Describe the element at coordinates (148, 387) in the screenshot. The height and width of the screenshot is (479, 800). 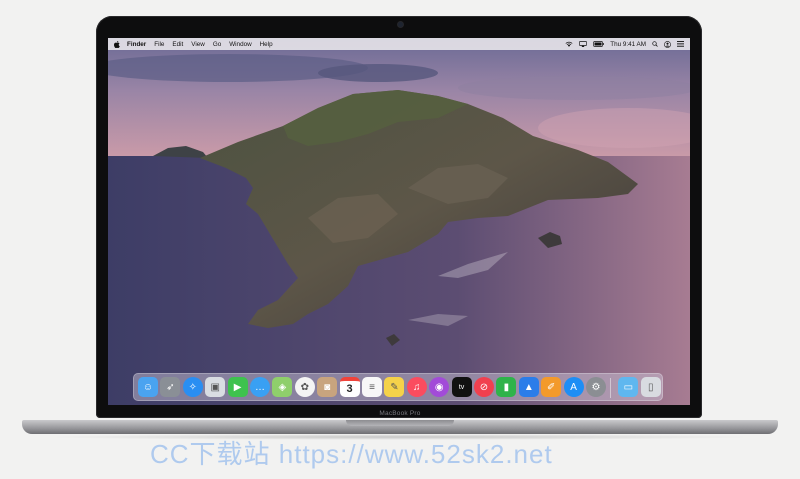
I see `finder-icon: ☺` at that location.